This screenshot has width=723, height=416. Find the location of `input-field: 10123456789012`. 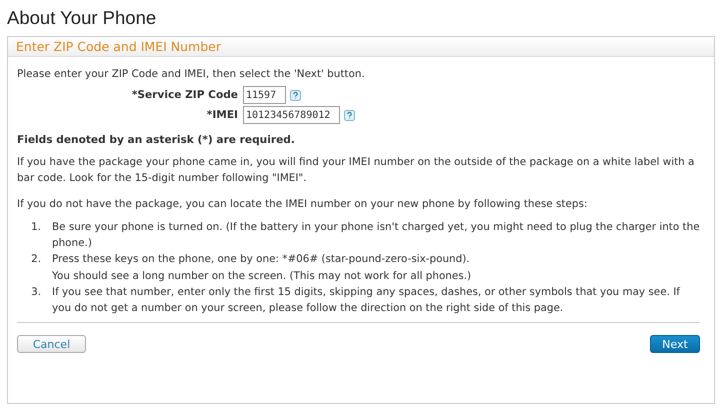

input-field: 10123456789012 is located at coordinates (291, 115).